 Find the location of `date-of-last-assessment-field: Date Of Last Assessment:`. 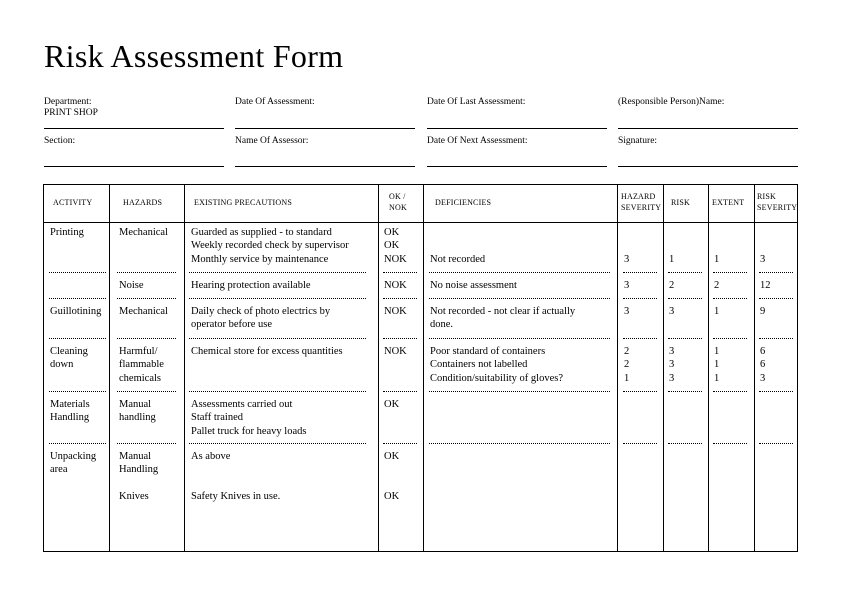

date-of-last-assessment-field: Date Of Last Assessment: is located at coordinates (517, 113).